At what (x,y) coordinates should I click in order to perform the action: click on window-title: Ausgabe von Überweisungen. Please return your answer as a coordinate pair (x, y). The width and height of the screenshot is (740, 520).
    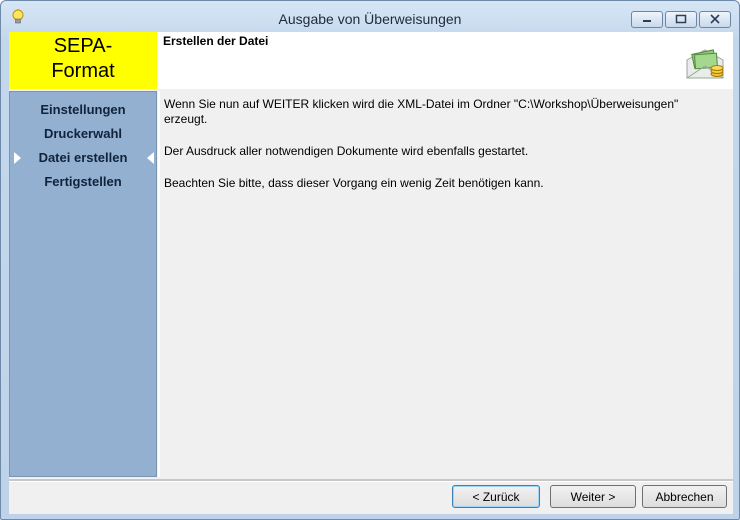
    Looking at the image, I should click on (370, 19).